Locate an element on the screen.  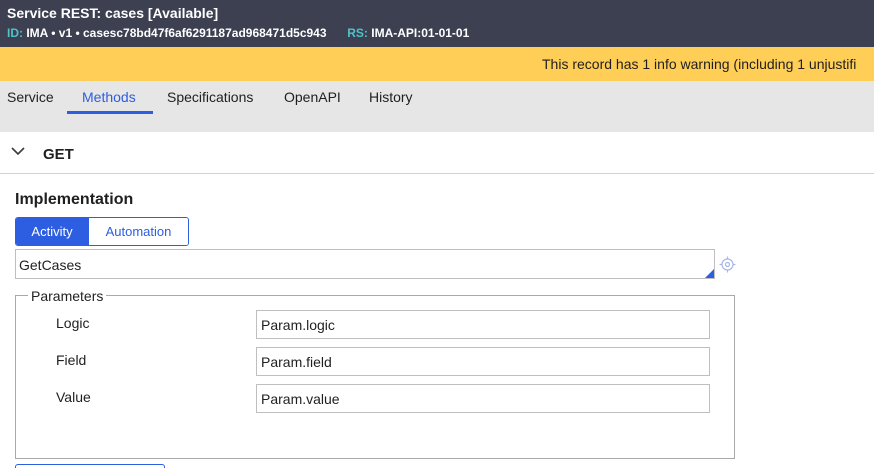
parameters-legend: Parameters is located at coordinates (67, 296).